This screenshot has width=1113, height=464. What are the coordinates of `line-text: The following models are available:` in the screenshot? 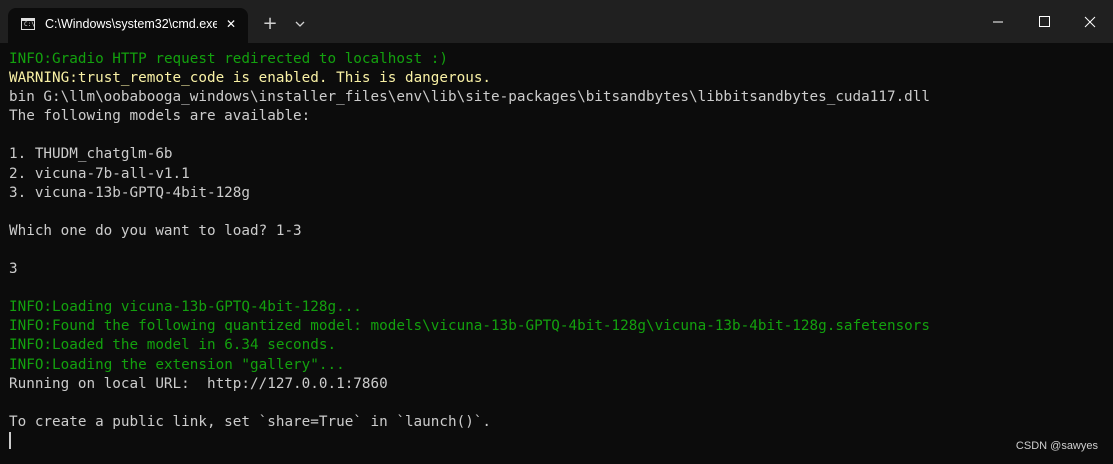 It's located at (160, 116).